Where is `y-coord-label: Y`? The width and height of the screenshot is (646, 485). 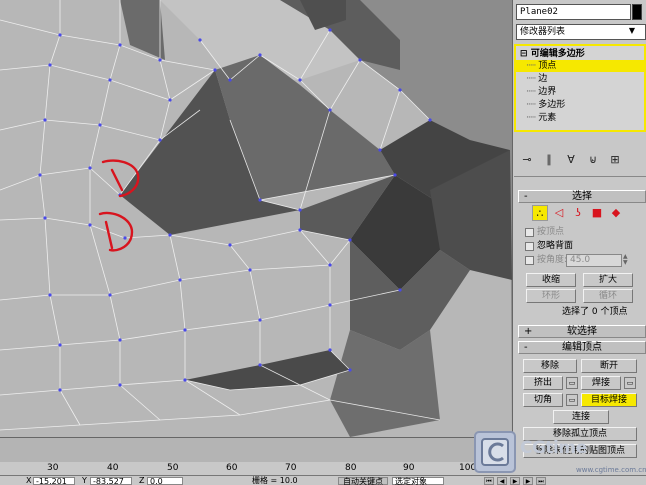
y-coord-label: Y is located at coordinates (84, 480).